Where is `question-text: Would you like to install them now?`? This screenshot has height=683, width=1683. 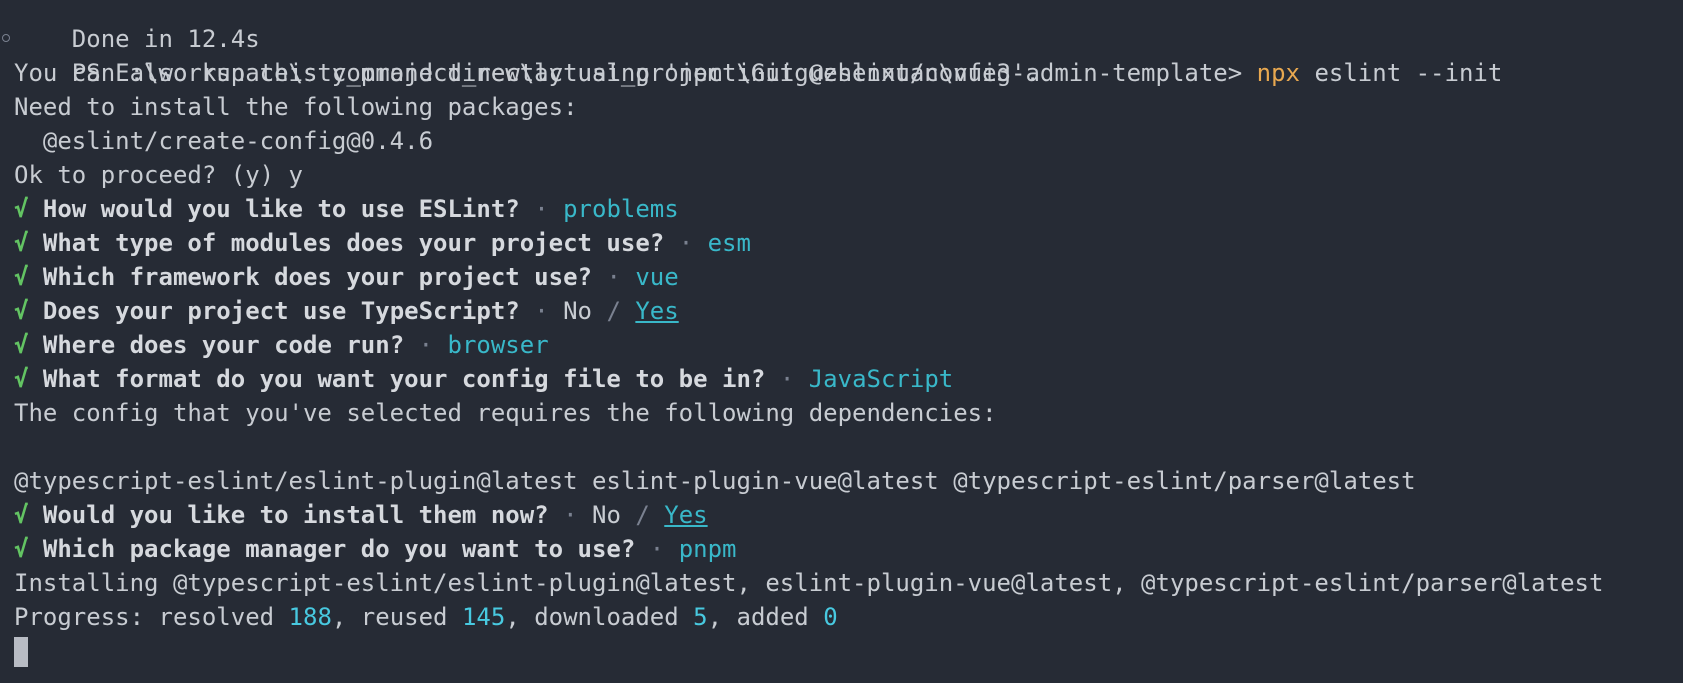
question-text: Would you like to install them now? is located at coordinates (295, 515).